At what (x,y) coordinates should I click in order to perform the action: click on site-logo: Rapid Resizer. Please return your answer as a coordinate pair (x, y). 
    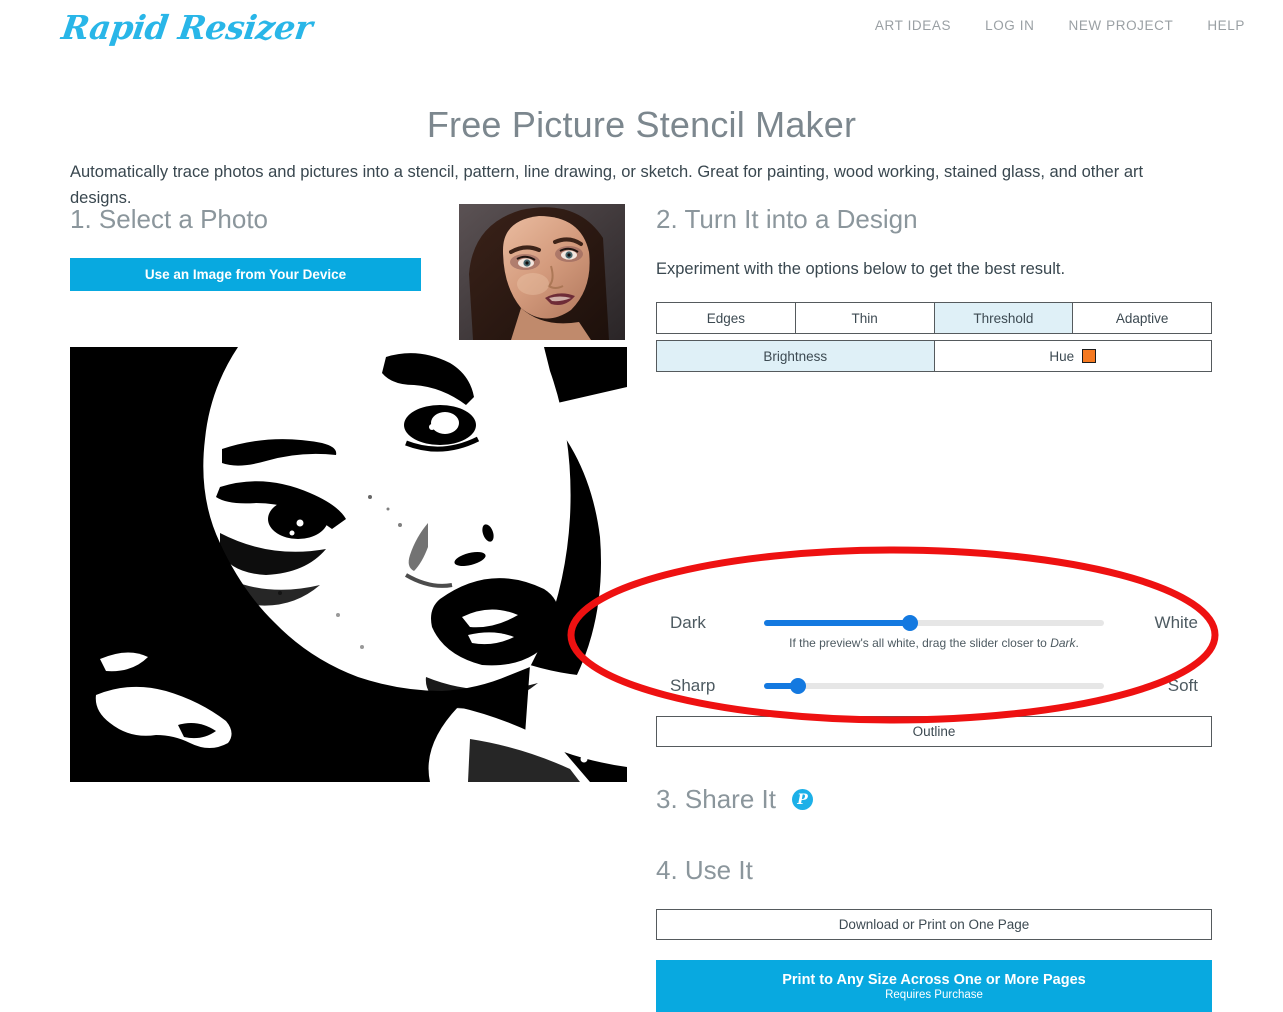
    Looking at the image, I should click on (186, 27).